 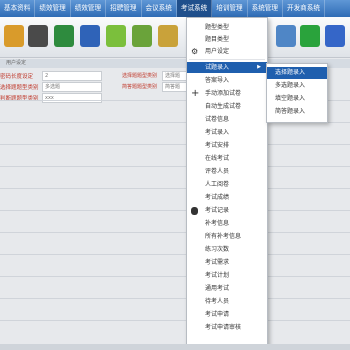 I want to click on gear-icon: ⚙, so click(x=195, y=51).